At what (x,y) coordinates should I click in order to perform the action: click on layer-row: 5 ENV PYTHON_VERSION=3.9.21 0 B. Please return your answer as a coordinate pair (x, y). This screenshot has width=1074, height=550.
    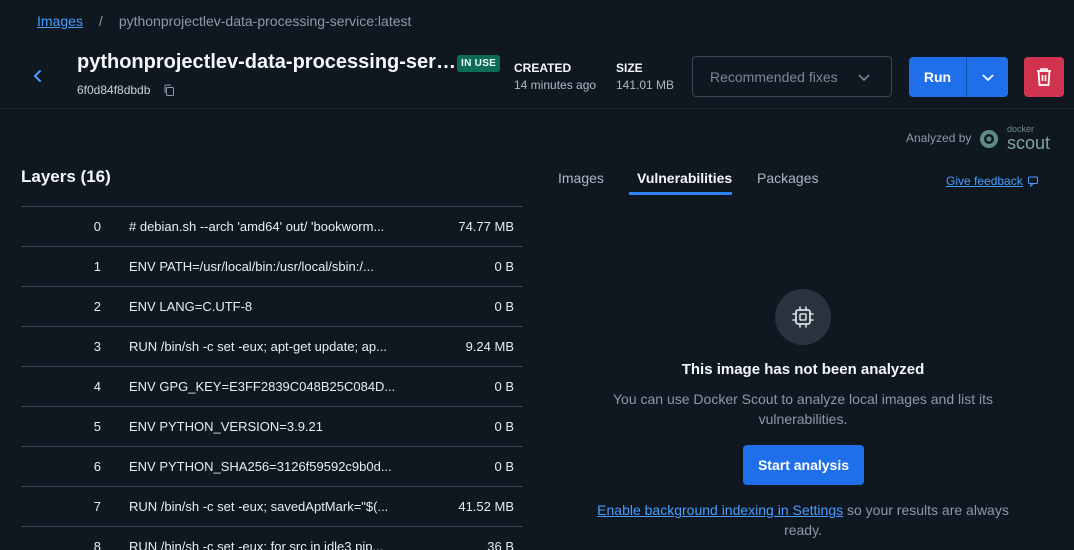
    Looking at the image, I should click on (272, 427).